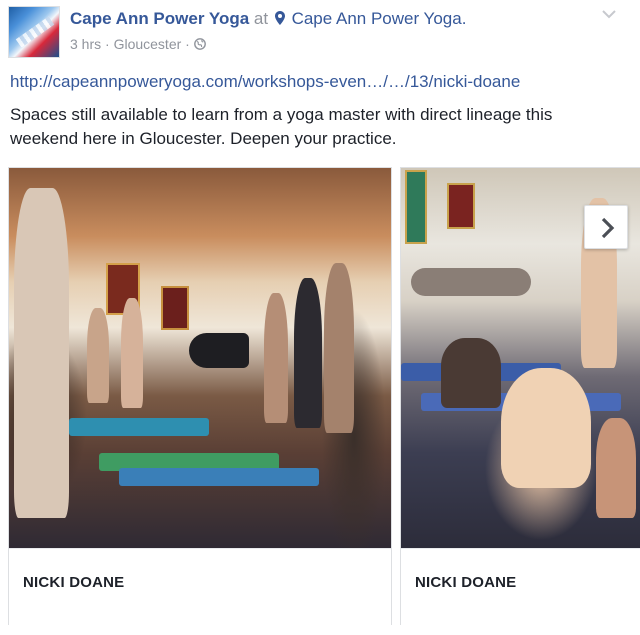  I want to click on page-avatar, so click(34, 32).